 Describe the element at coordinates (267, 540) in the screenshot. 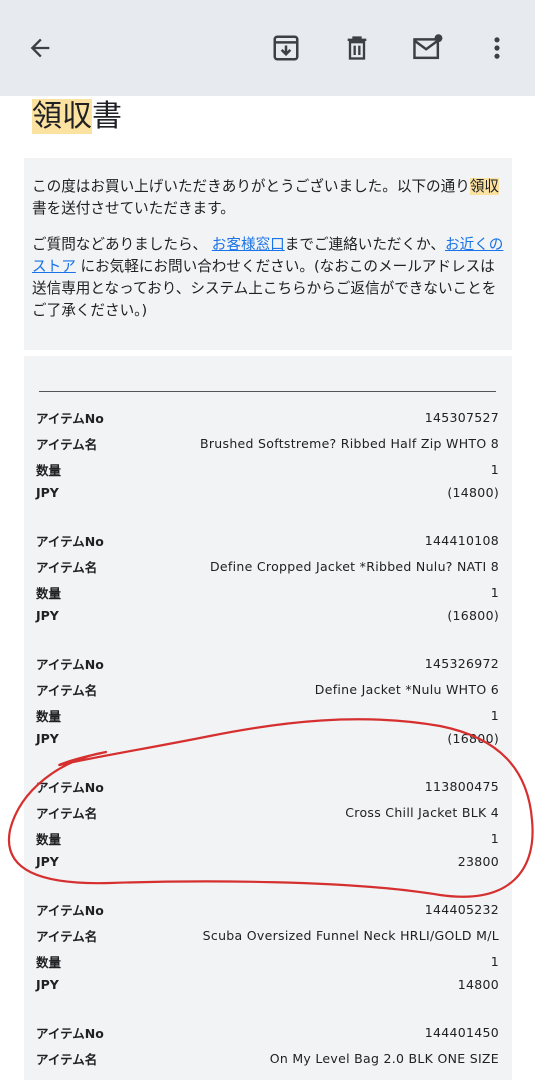

I see `item-2-no-row: アイテムNo 144410108` at that location.